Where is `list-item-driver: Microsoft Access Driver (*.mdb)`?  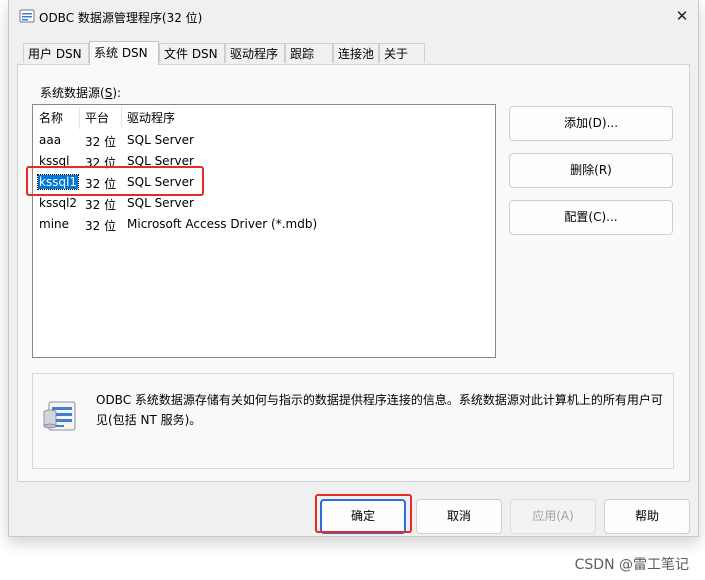
list-item-driver: Microsoft Access Driver (*.mdb) is located at coordinates (222, 224).